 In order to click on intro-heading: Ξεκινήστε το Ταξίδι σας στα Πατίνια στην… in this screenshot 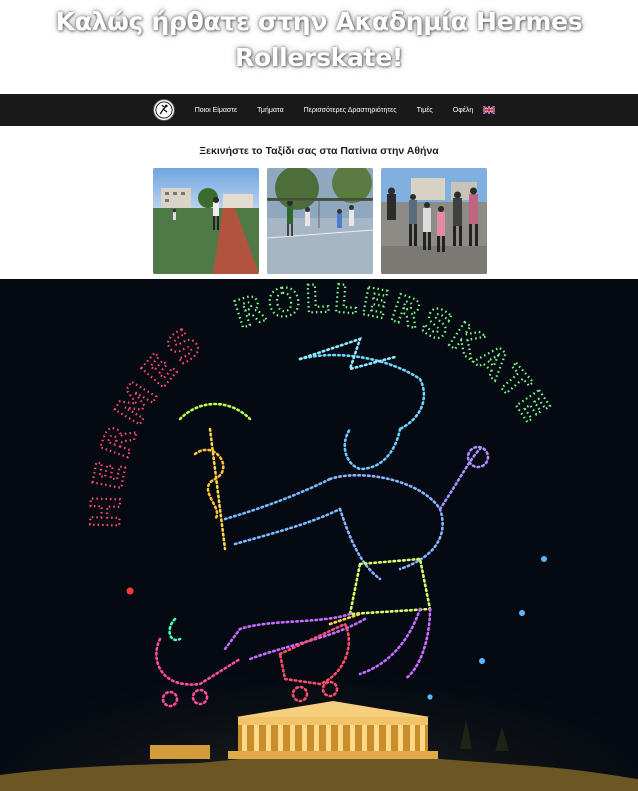, I will do `click(319, 151)`.